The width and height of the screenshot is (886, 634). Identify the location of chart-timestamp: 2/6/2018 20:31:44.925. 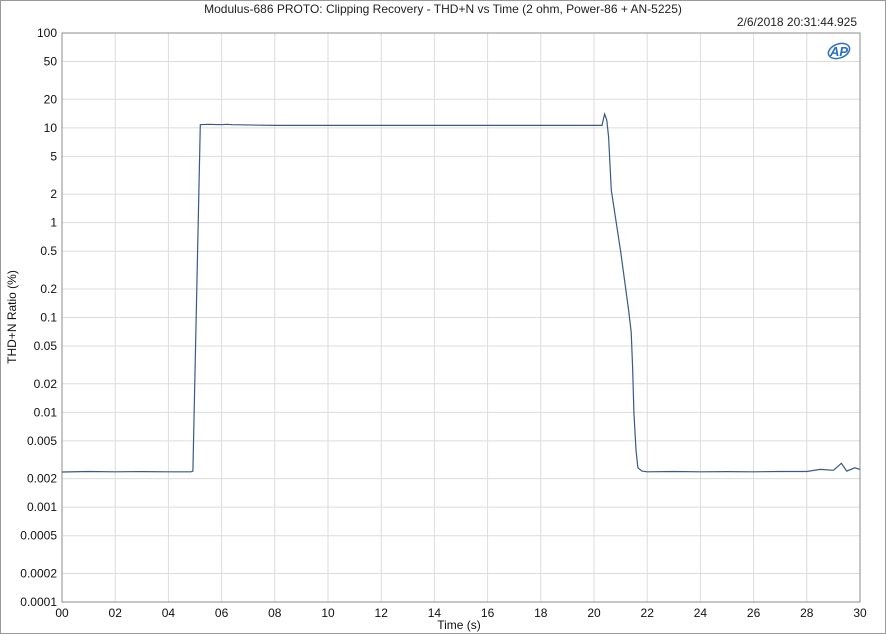
(797, 22).